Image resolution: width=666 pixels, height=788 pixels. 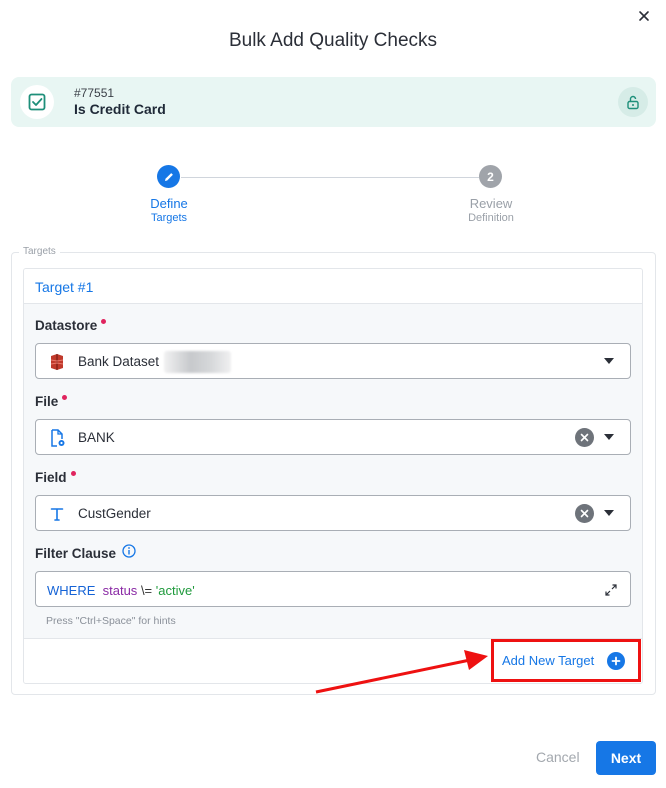 What do you see at coordinates (129, 552) in the screenshot?
I see `info-icon` at bounding box center [129, 552].